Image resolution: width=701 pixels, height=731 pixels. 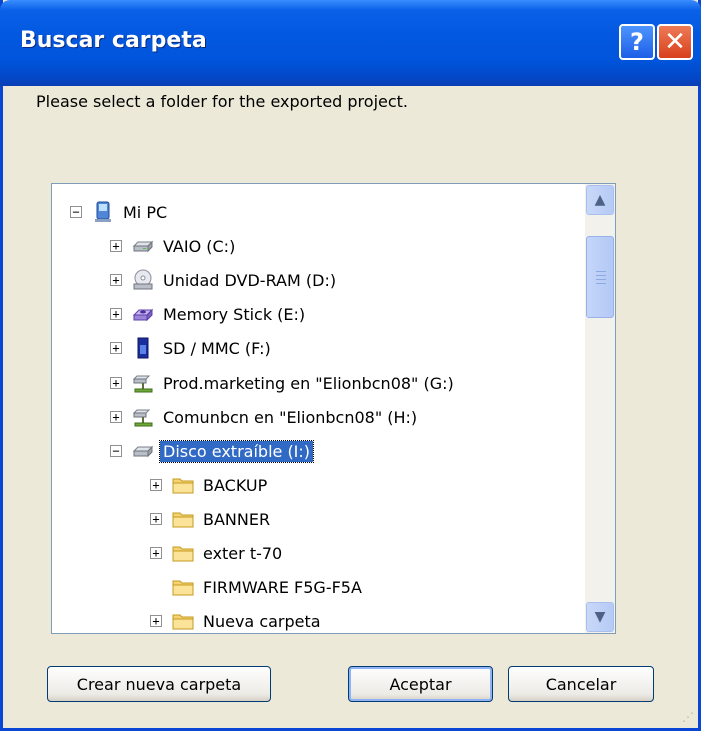 I want to click on hard-drive-icon, so click(x=143, y=246).